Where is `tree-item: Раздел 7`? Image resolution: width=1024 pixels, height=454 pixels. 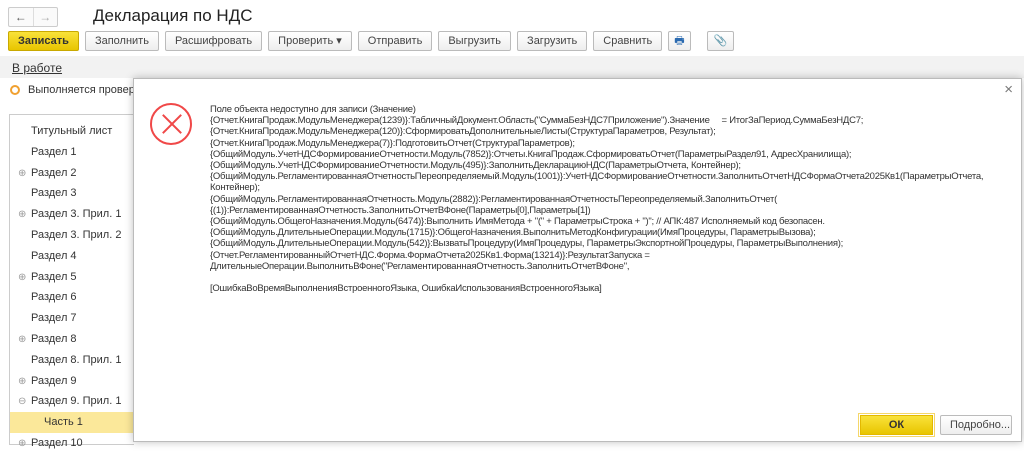
tree-item: Раздел 7 is located at coordinates (72, 318).